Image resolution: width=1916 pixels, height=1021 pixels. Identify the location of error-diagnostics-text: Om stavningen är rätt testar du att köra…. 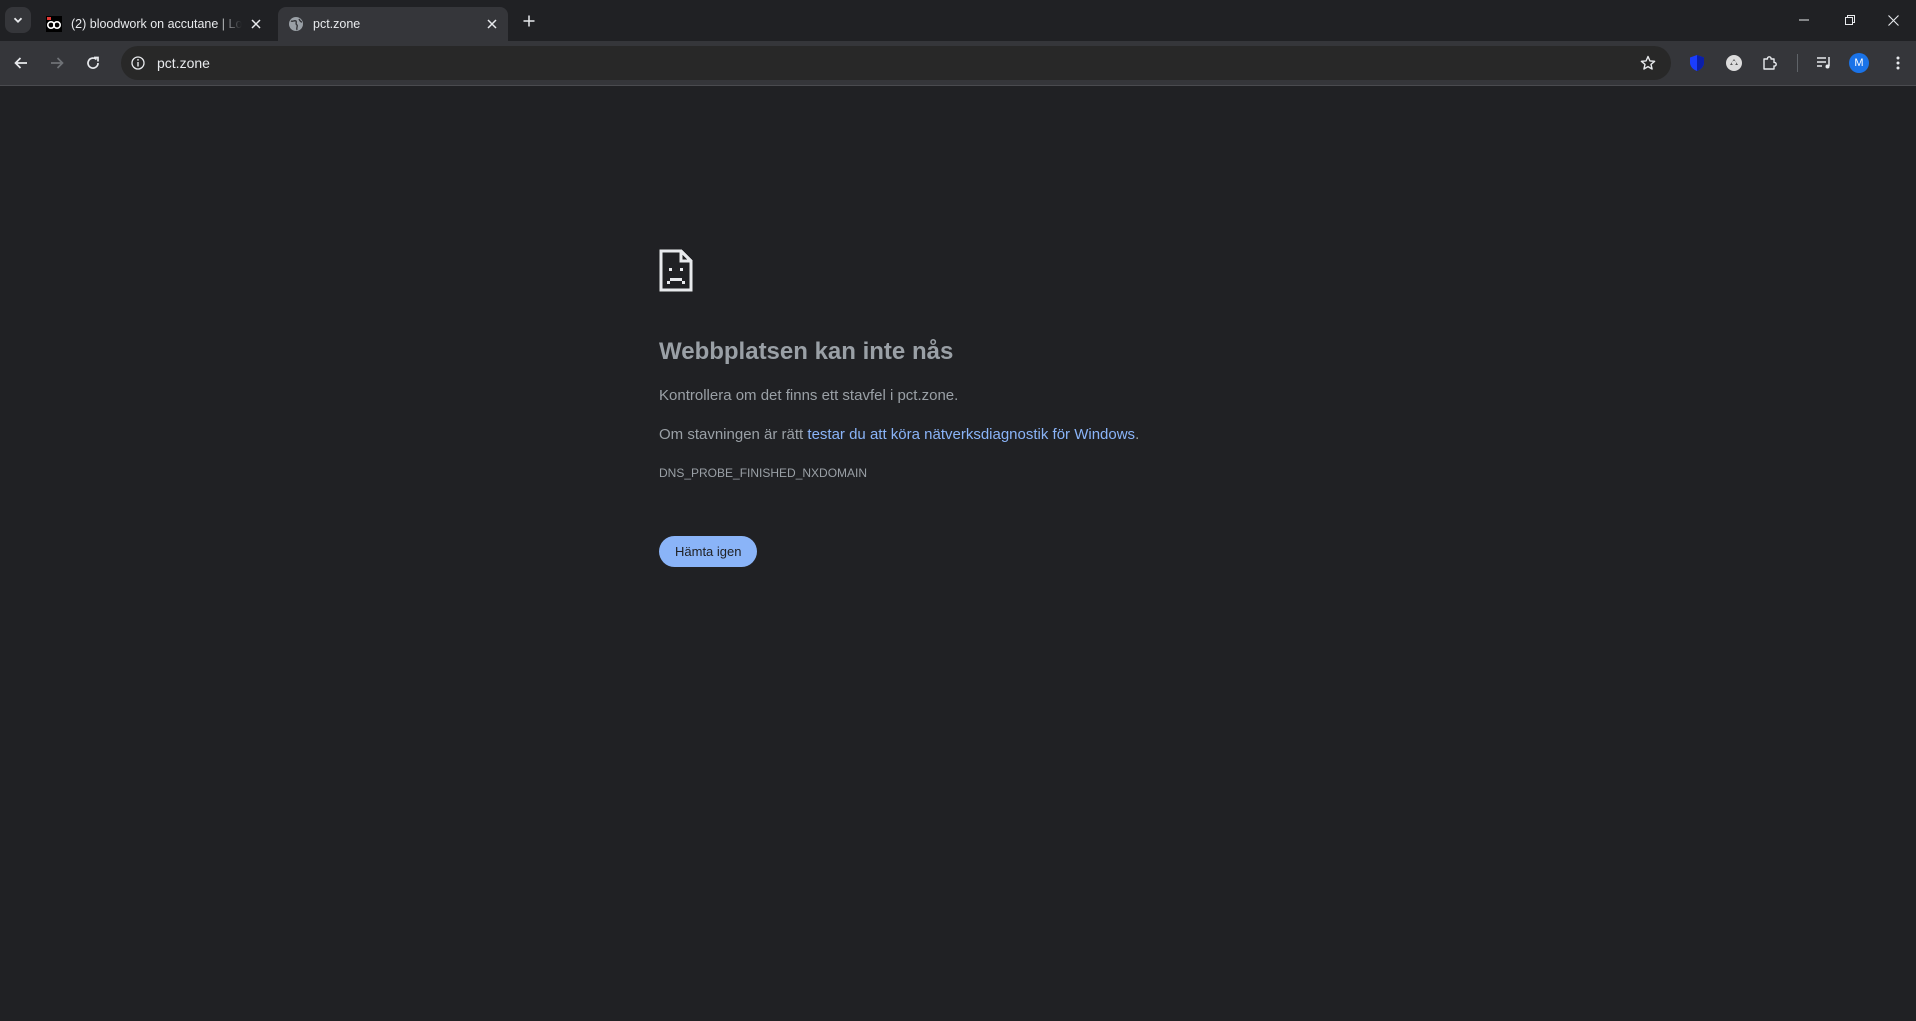
(899, 434).